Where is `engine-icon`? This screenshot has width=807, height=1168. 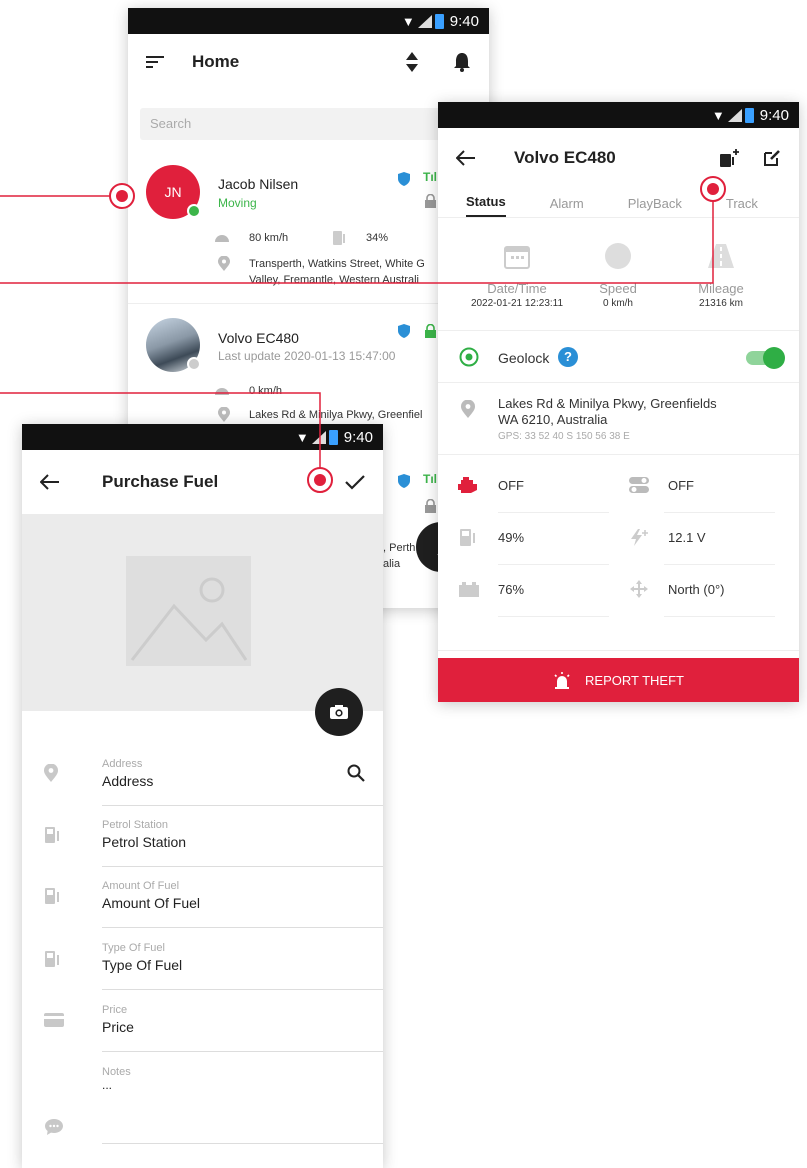 engine-icon is located at coordinates (467, 485).